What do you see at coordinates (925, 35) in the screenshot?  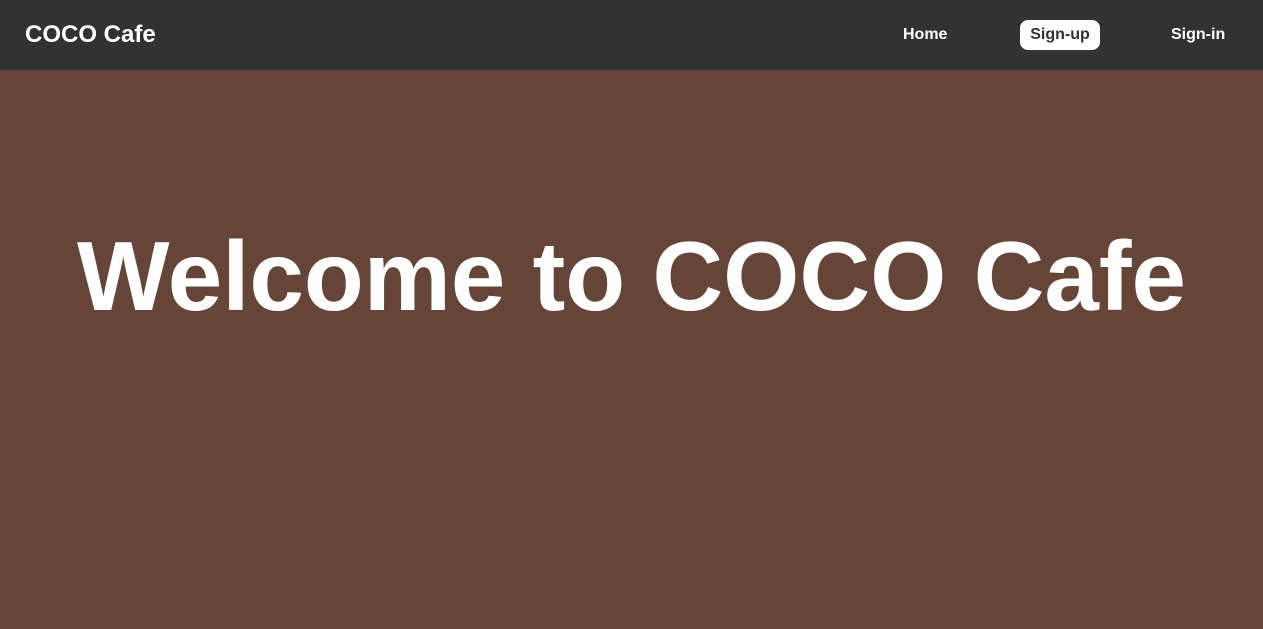 I see `nav-link-home: Home` at bounding box center [925, 35].